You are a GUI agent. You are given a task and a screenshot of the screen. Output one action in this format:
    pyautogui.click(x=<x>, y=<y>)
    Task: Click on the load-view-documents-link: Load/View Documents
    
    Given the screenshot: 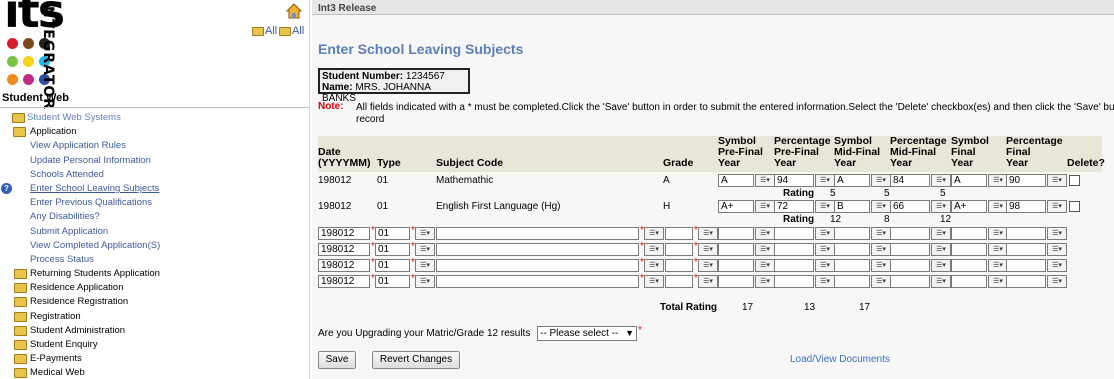 What is the action you would take?
    pyautogui.click(x=840, y=359)
    